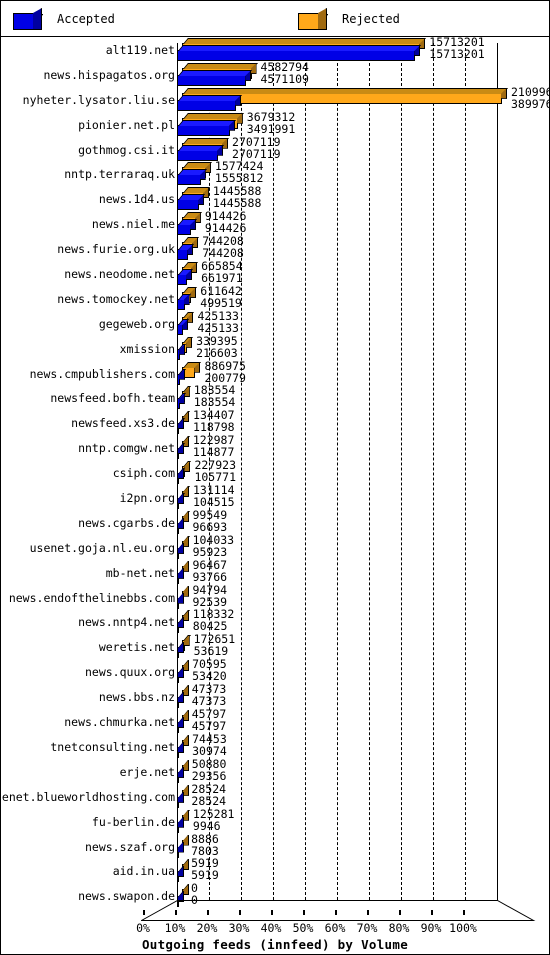  Describe the element at coordinates (209, 750) in the screenshot. I see `value-label-accepted: 30974` at that location.